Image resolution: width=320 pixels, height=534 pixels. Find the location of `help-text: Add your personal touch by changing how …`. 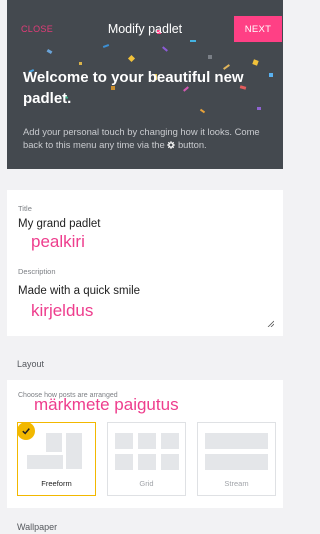

help-text: Add your personal touch by changing how … is located at coordinates (151, 138).